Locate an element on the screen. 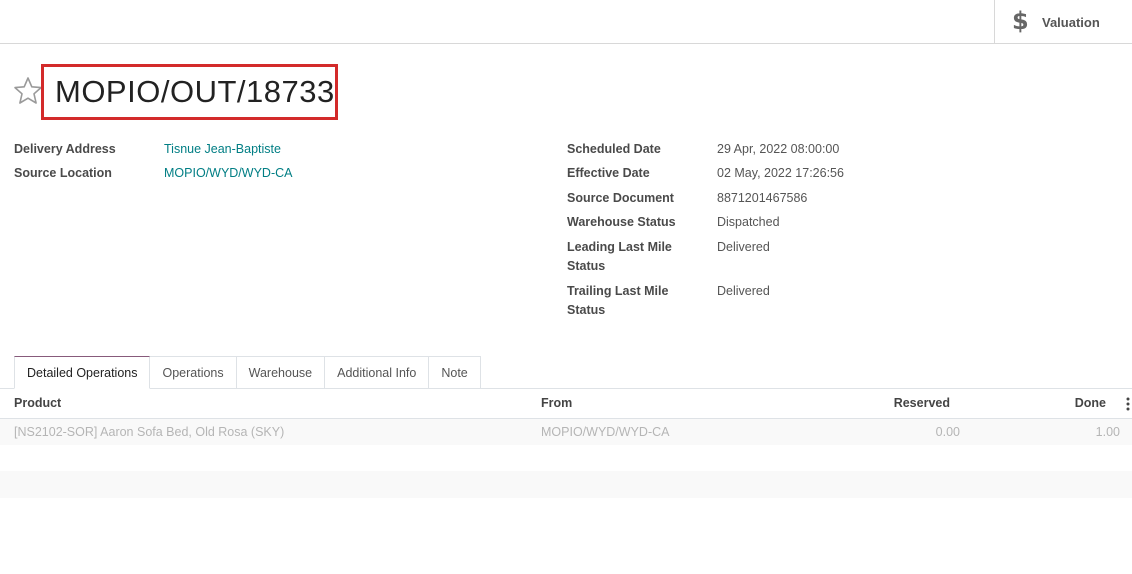 The height and width of the screenshot is (574, 1132). star-icon is located at coordinates (28, 91).